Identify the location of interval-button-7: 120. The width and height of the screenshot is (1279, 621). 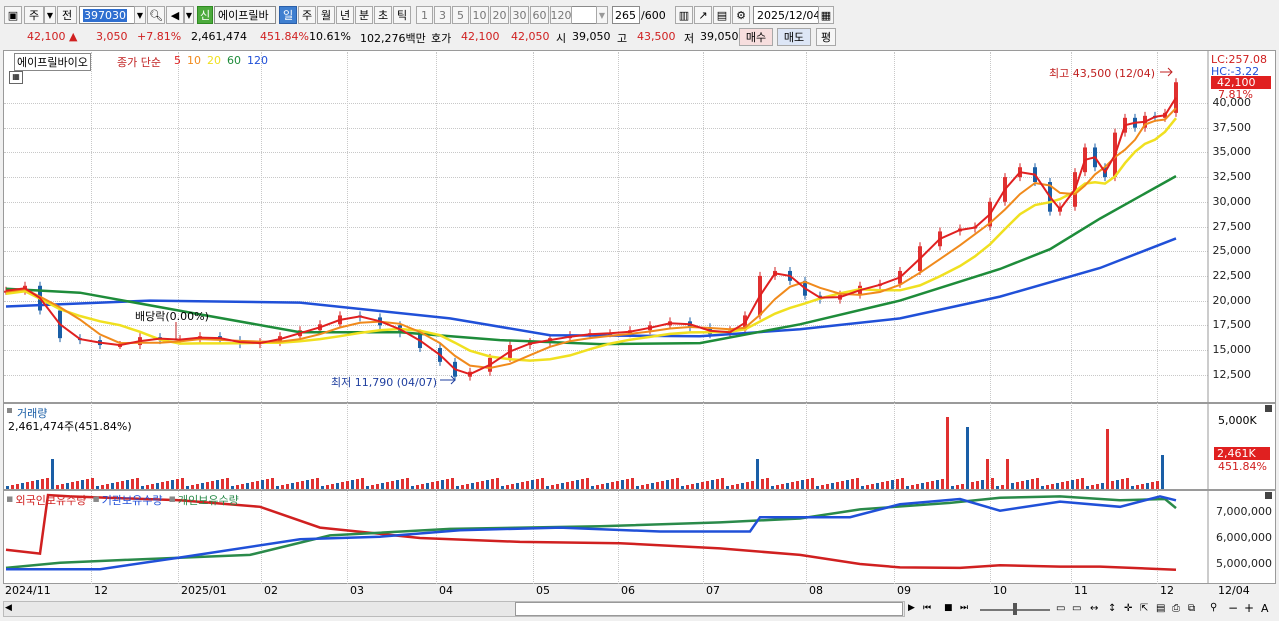
(561, 15).